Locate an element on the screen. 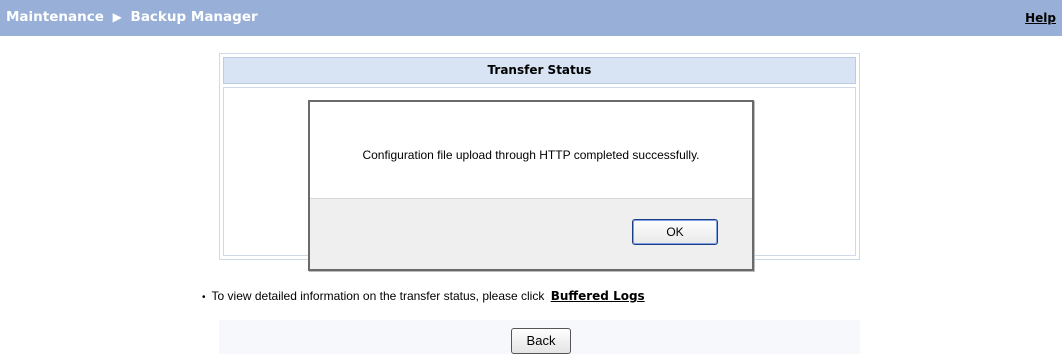 This screenshot has height=354, width=1062. ok-button: OK is located at coordinates (675, 232).